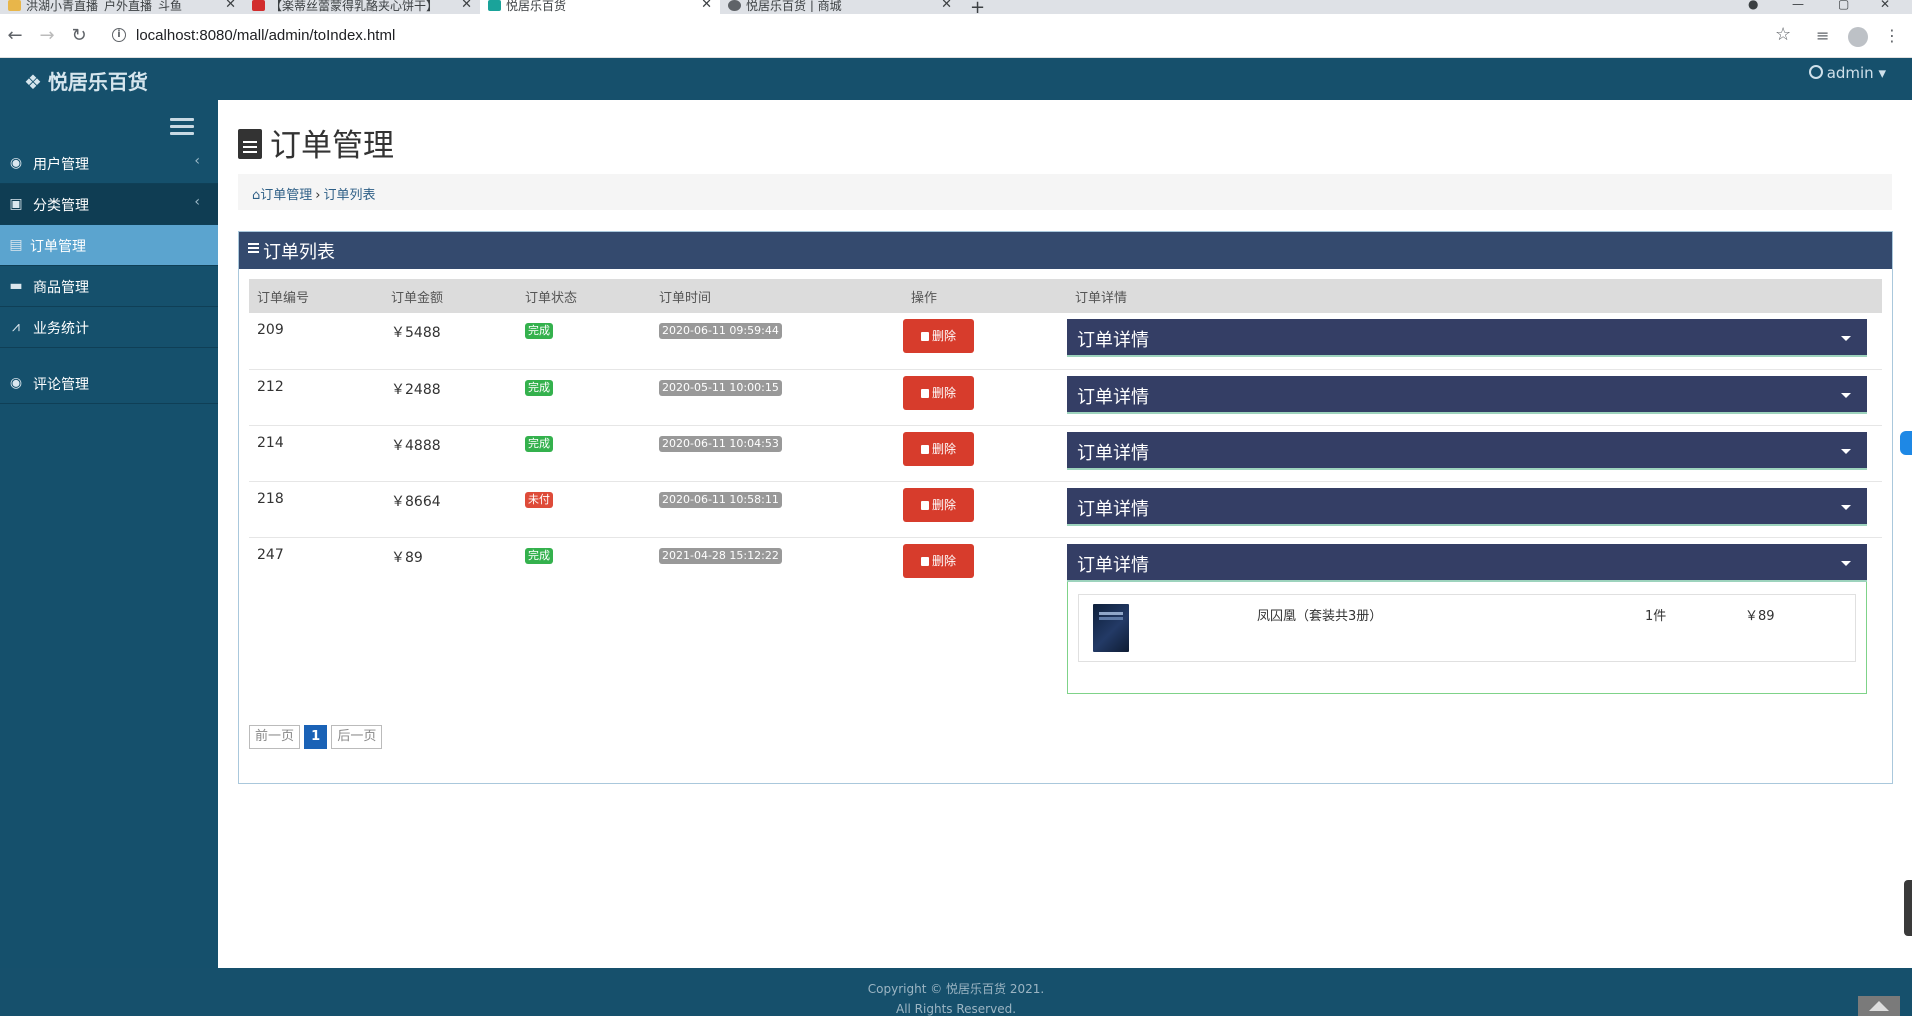 The width and height of the screenshot is (1912, 1016). Describe the element at coordinates (197, 161) in the screenshot. I see `chevron-left-icon: ‹` at that location.